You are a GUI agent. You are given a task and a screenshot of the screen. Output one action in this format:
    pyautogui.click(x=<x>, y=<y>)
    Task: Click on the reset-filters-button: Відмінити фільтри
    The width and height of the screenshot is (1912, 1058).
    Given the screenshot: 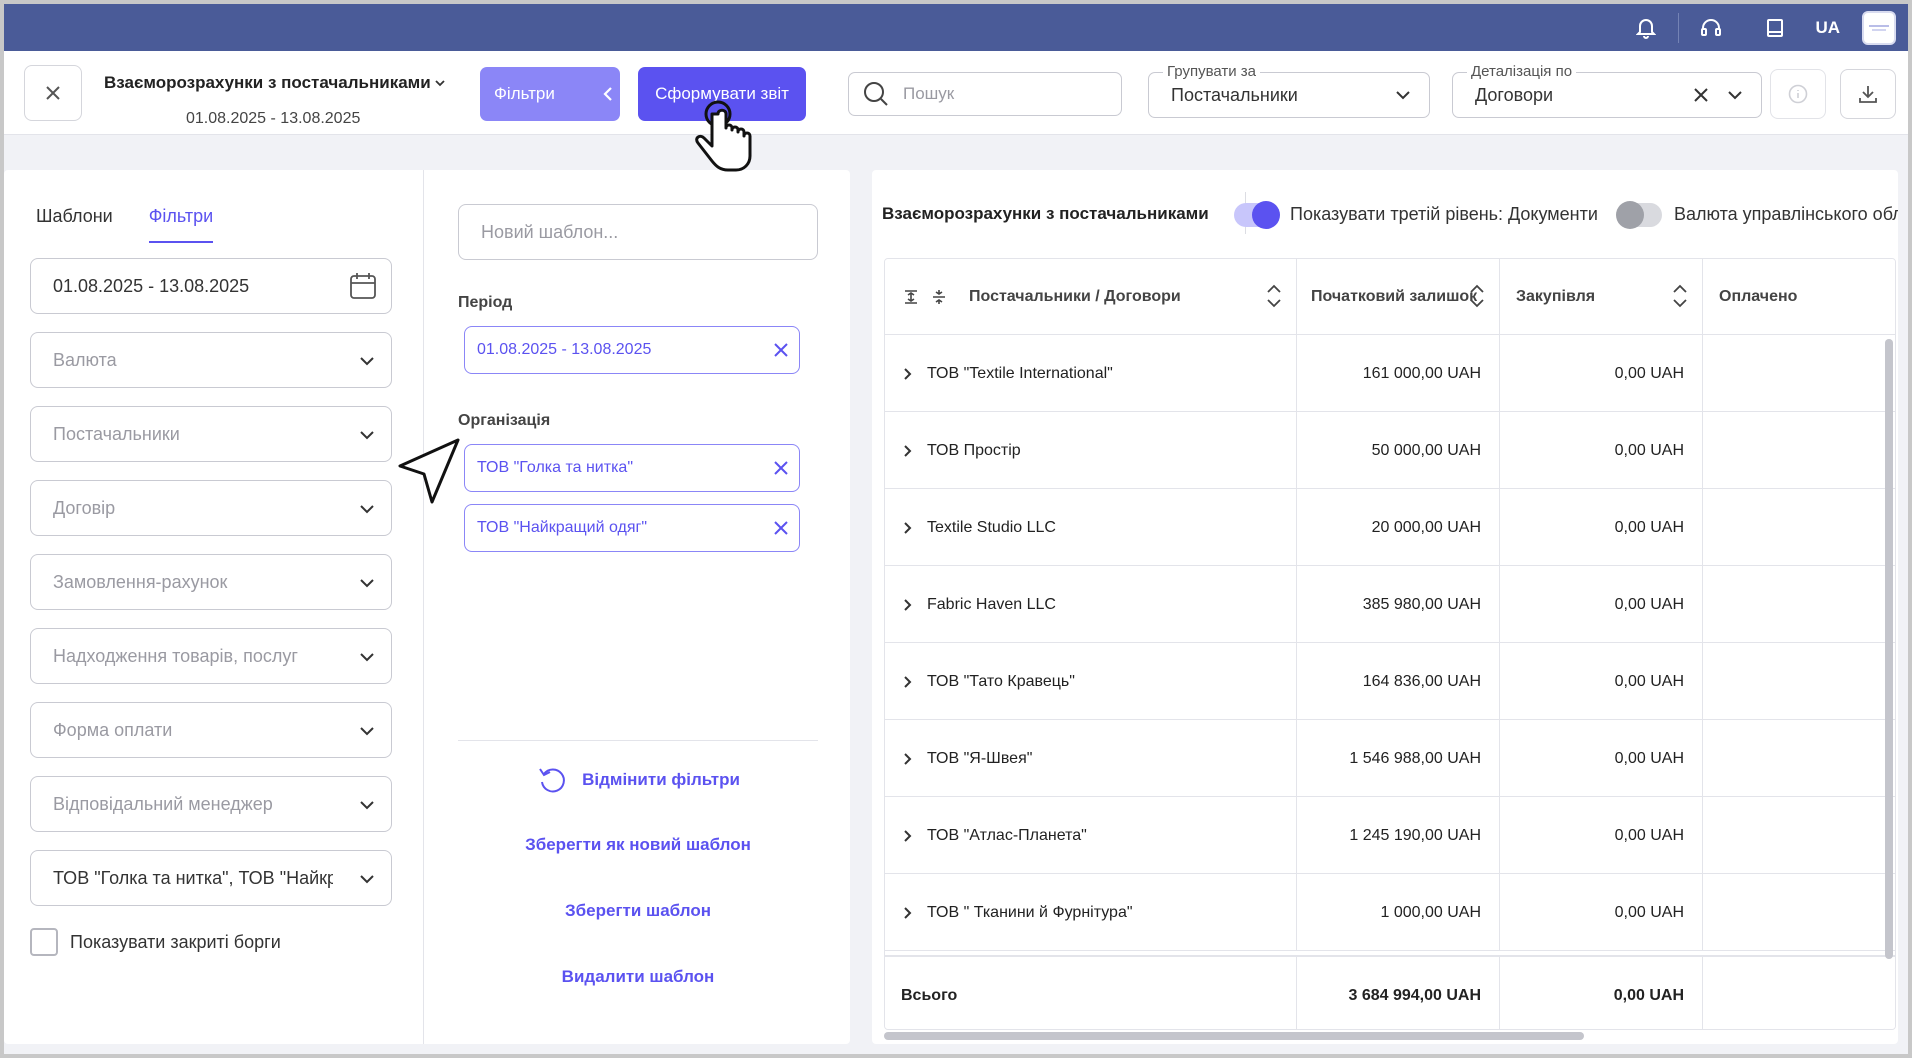 What is the action you would take?
    pyautogui.click(x=638, y=780)
    